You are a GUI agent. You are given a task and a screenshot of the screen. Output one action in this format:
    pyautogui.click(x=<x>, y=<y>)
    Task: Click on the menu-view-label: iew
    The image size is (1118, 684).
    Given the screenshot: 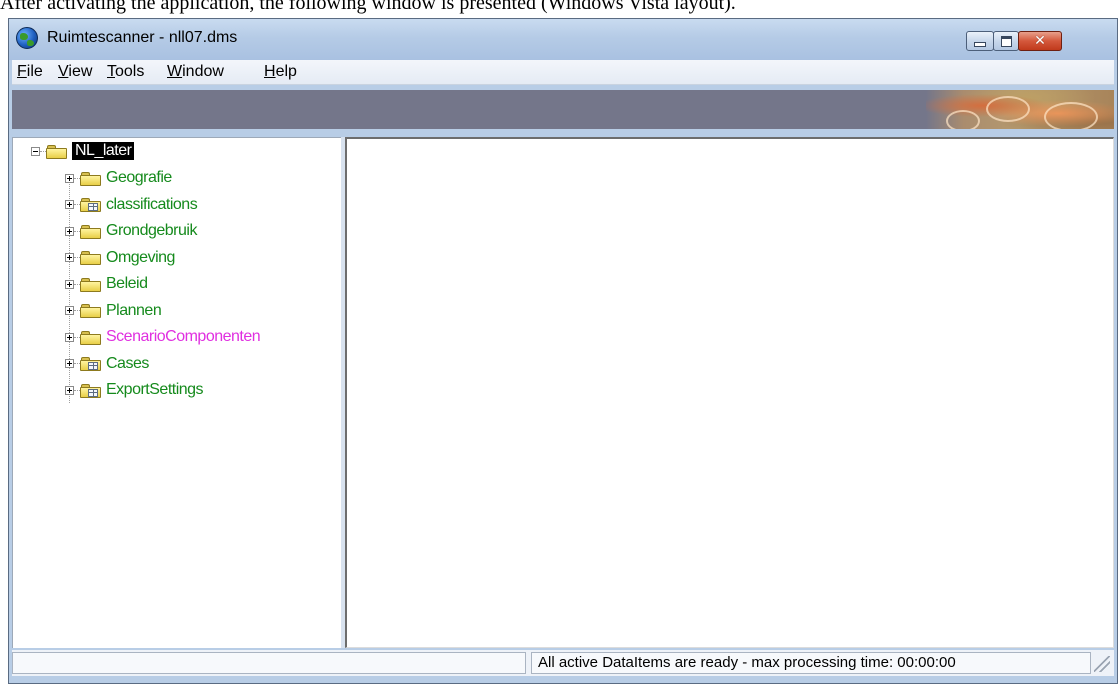 What is the action you would take?
    pyautogui.click(x=80, y=71)
    